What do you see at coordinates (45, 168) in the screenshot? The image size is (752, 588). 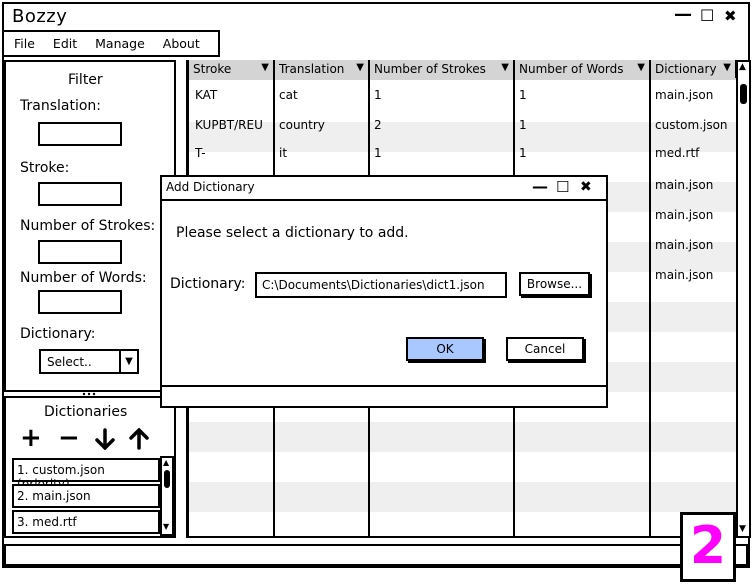 I see `stroke-label: Stroke:` at bounding box center [45, 168].